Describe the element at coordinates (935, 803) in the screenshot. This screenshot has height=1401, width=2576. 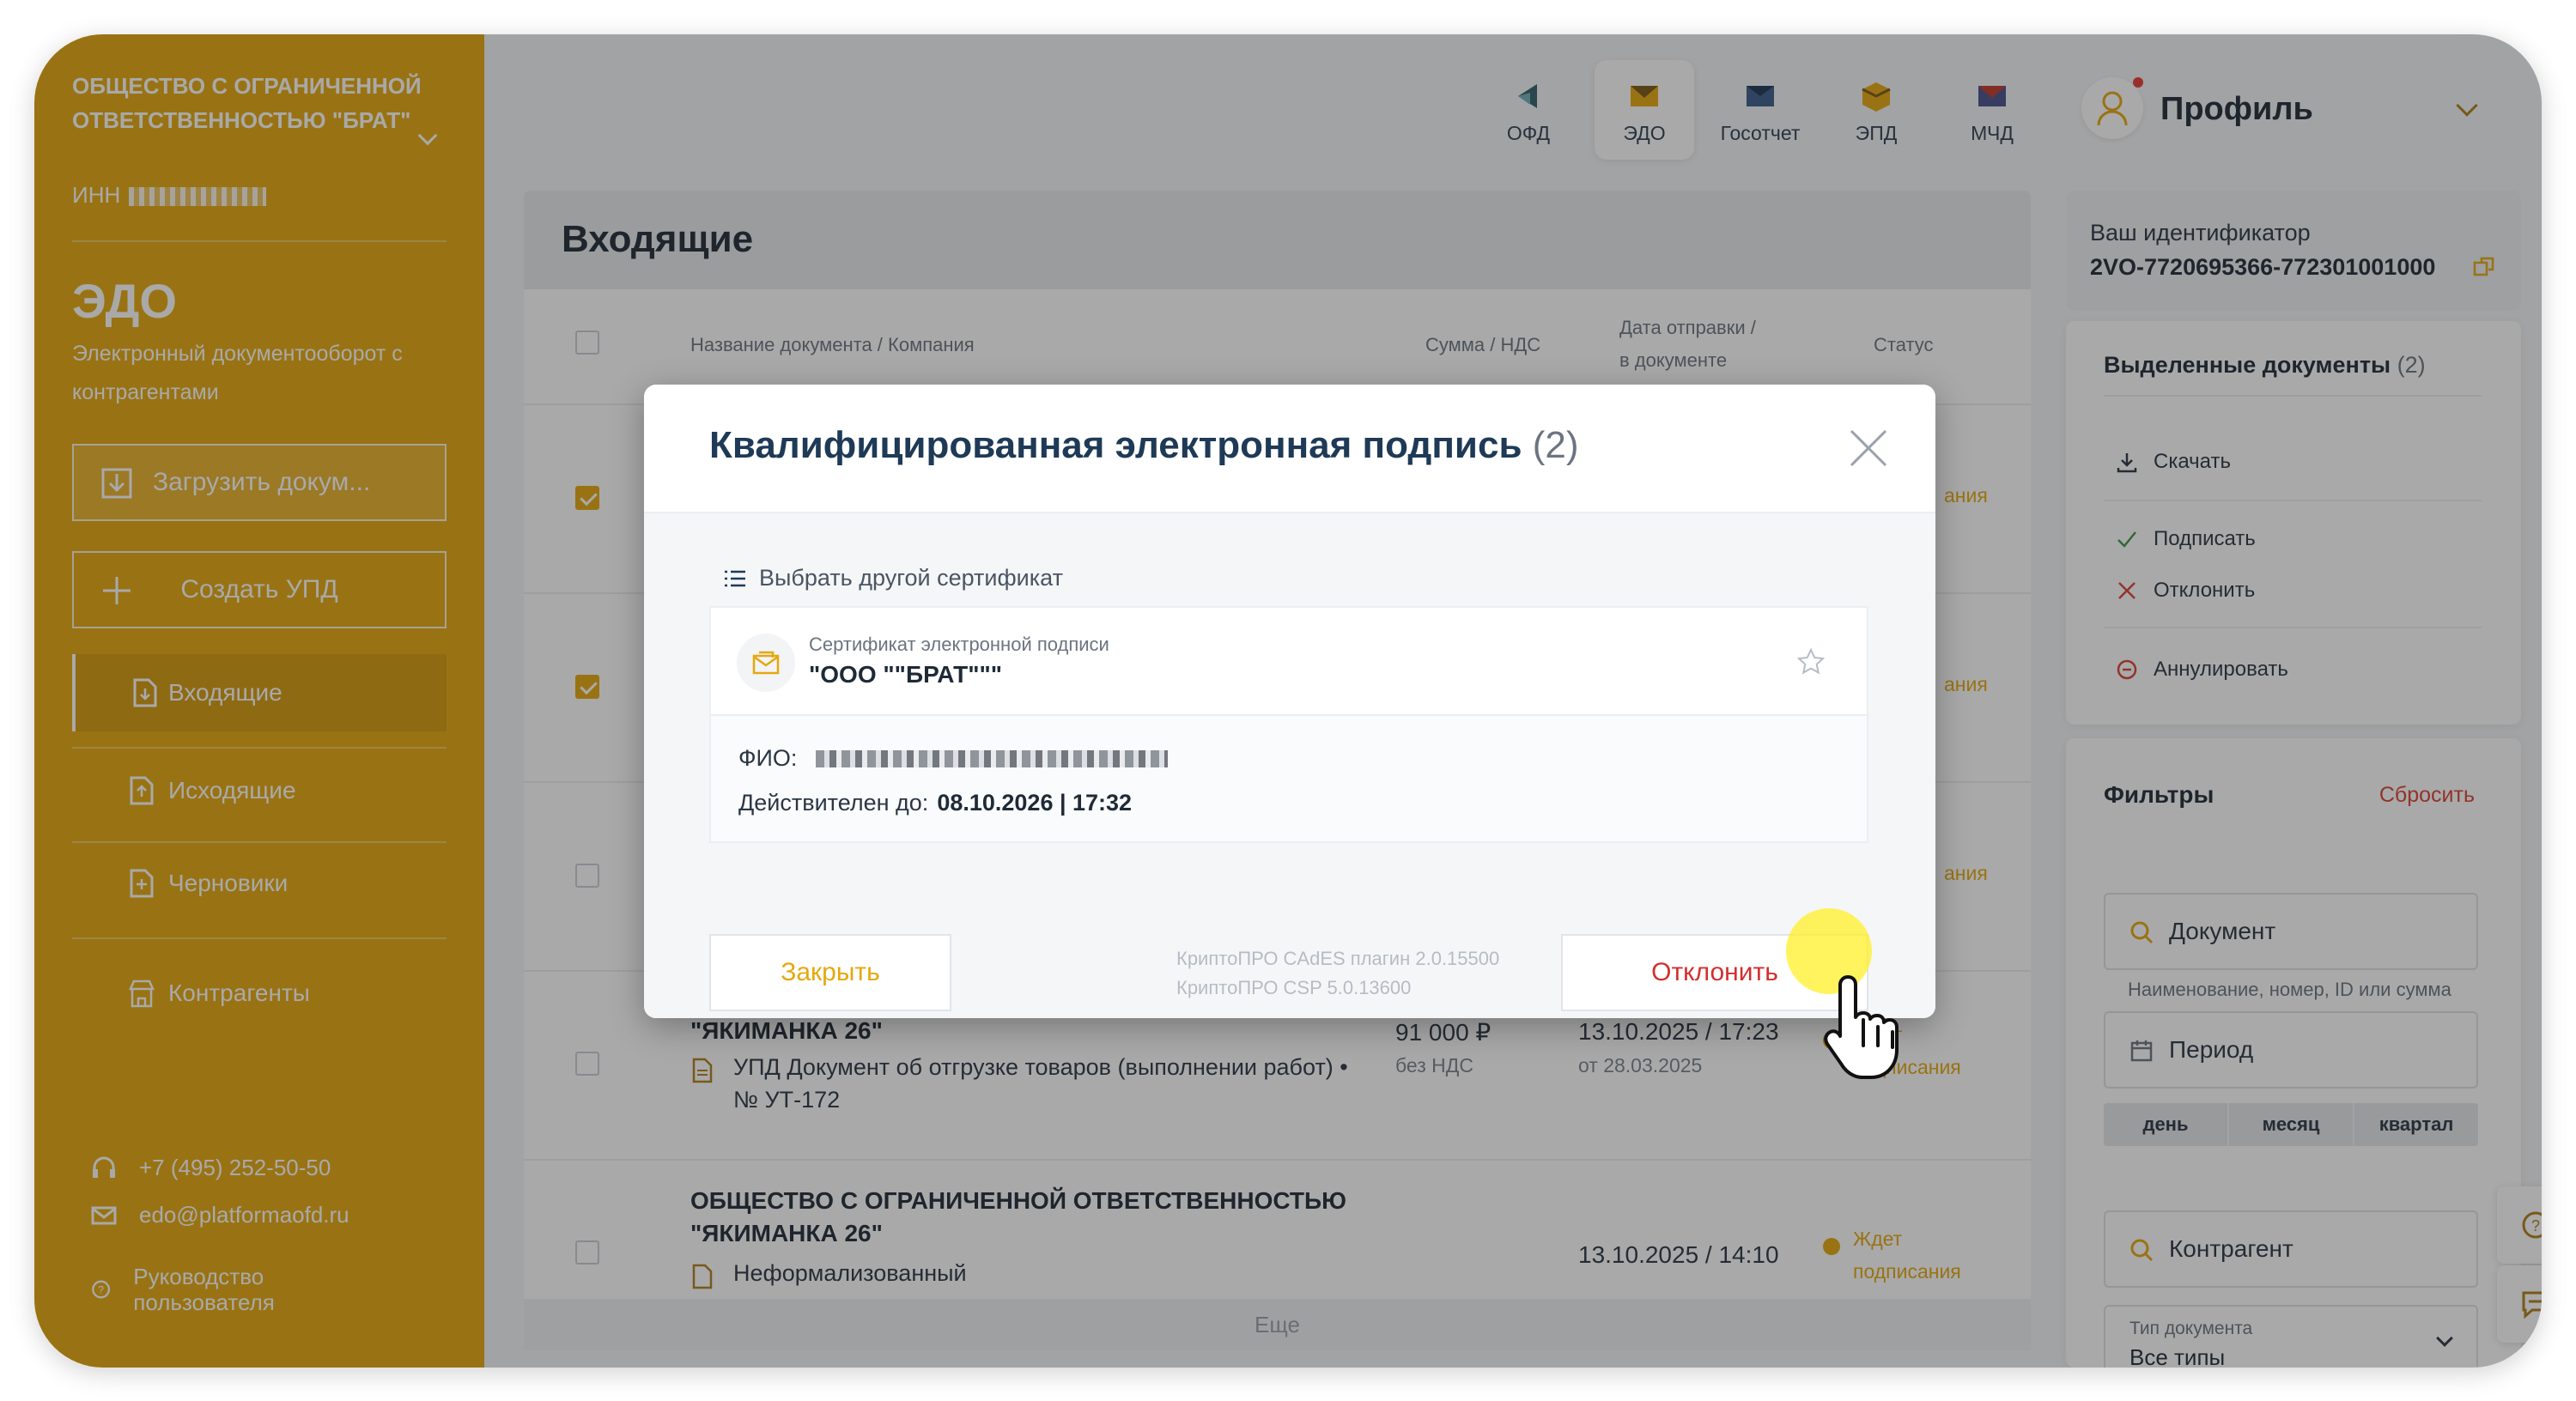
I see `certificate-validity: Действителен до: 08.10.2026 | 17:32` at that location.